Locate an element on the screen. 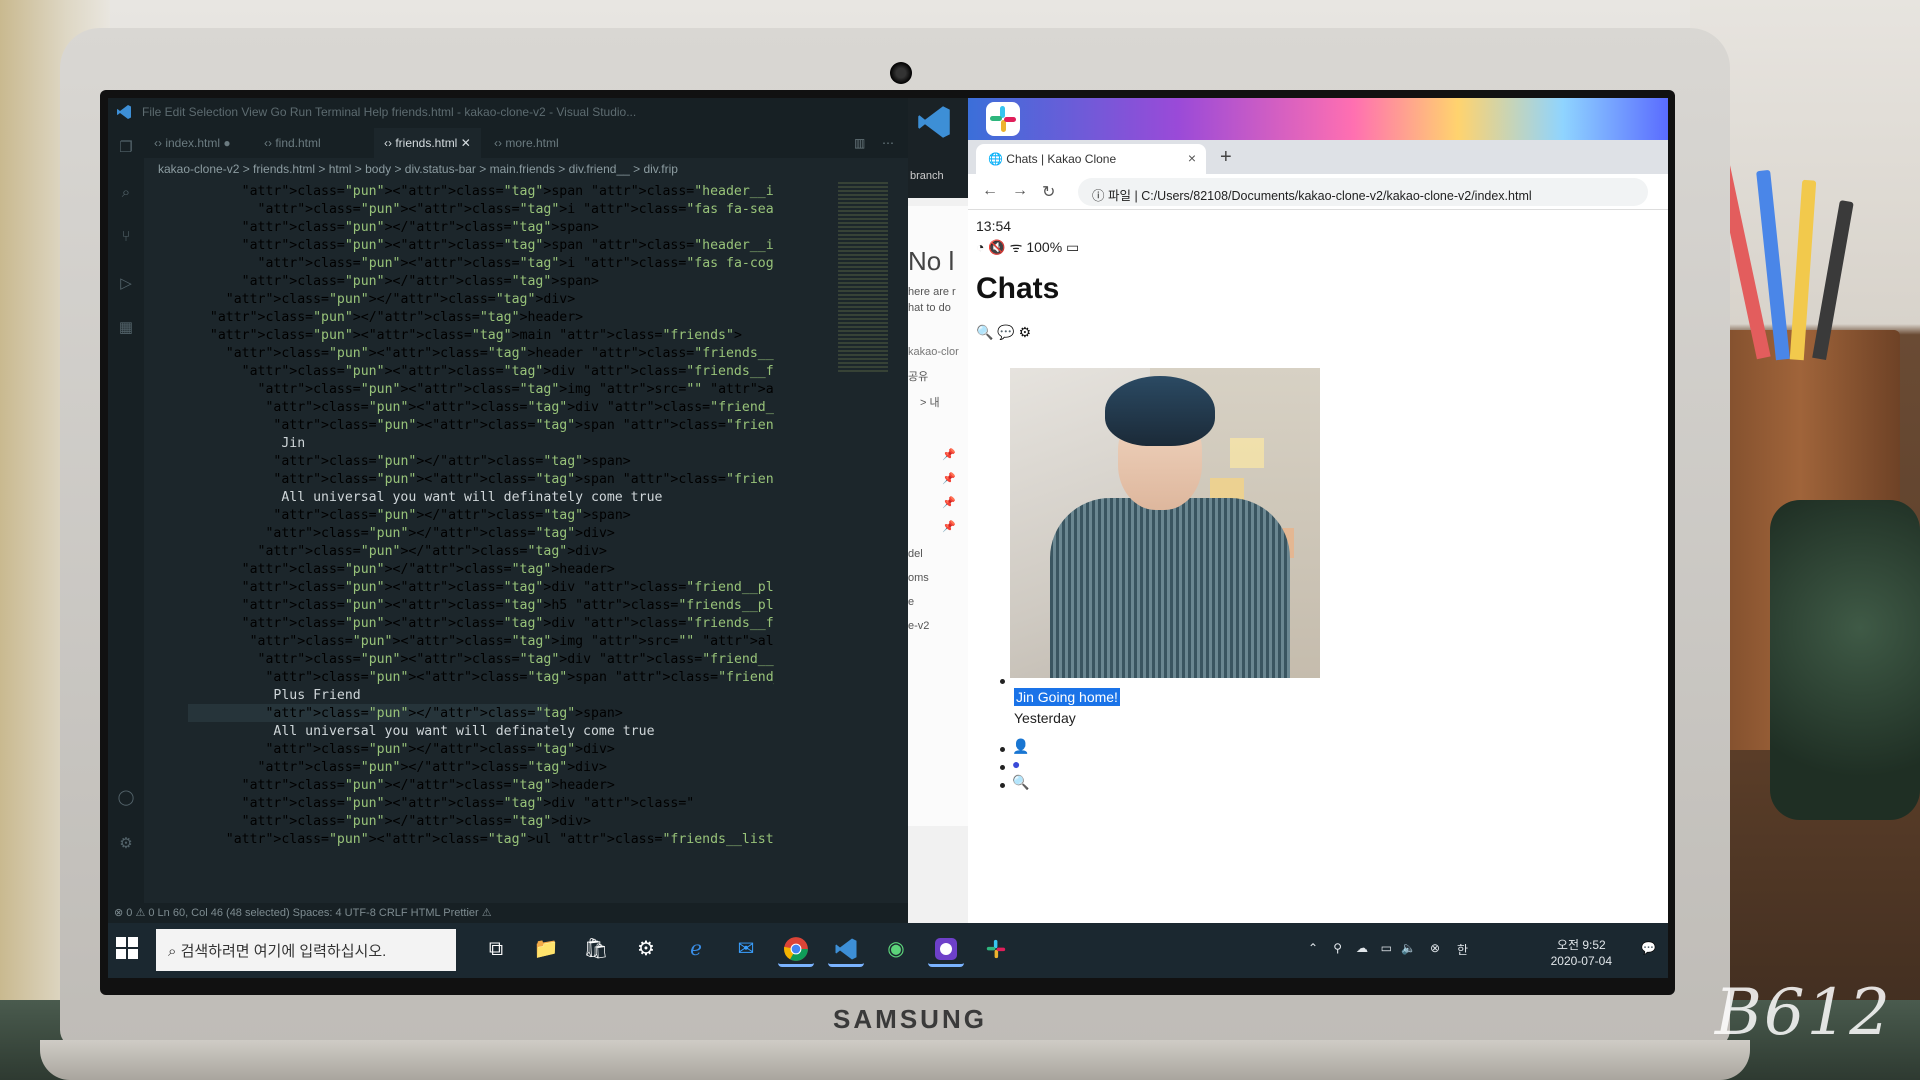 The height and width of the screenshot is (1080, 1920). slack-logo-icon is located at coordinates (1003, 119).